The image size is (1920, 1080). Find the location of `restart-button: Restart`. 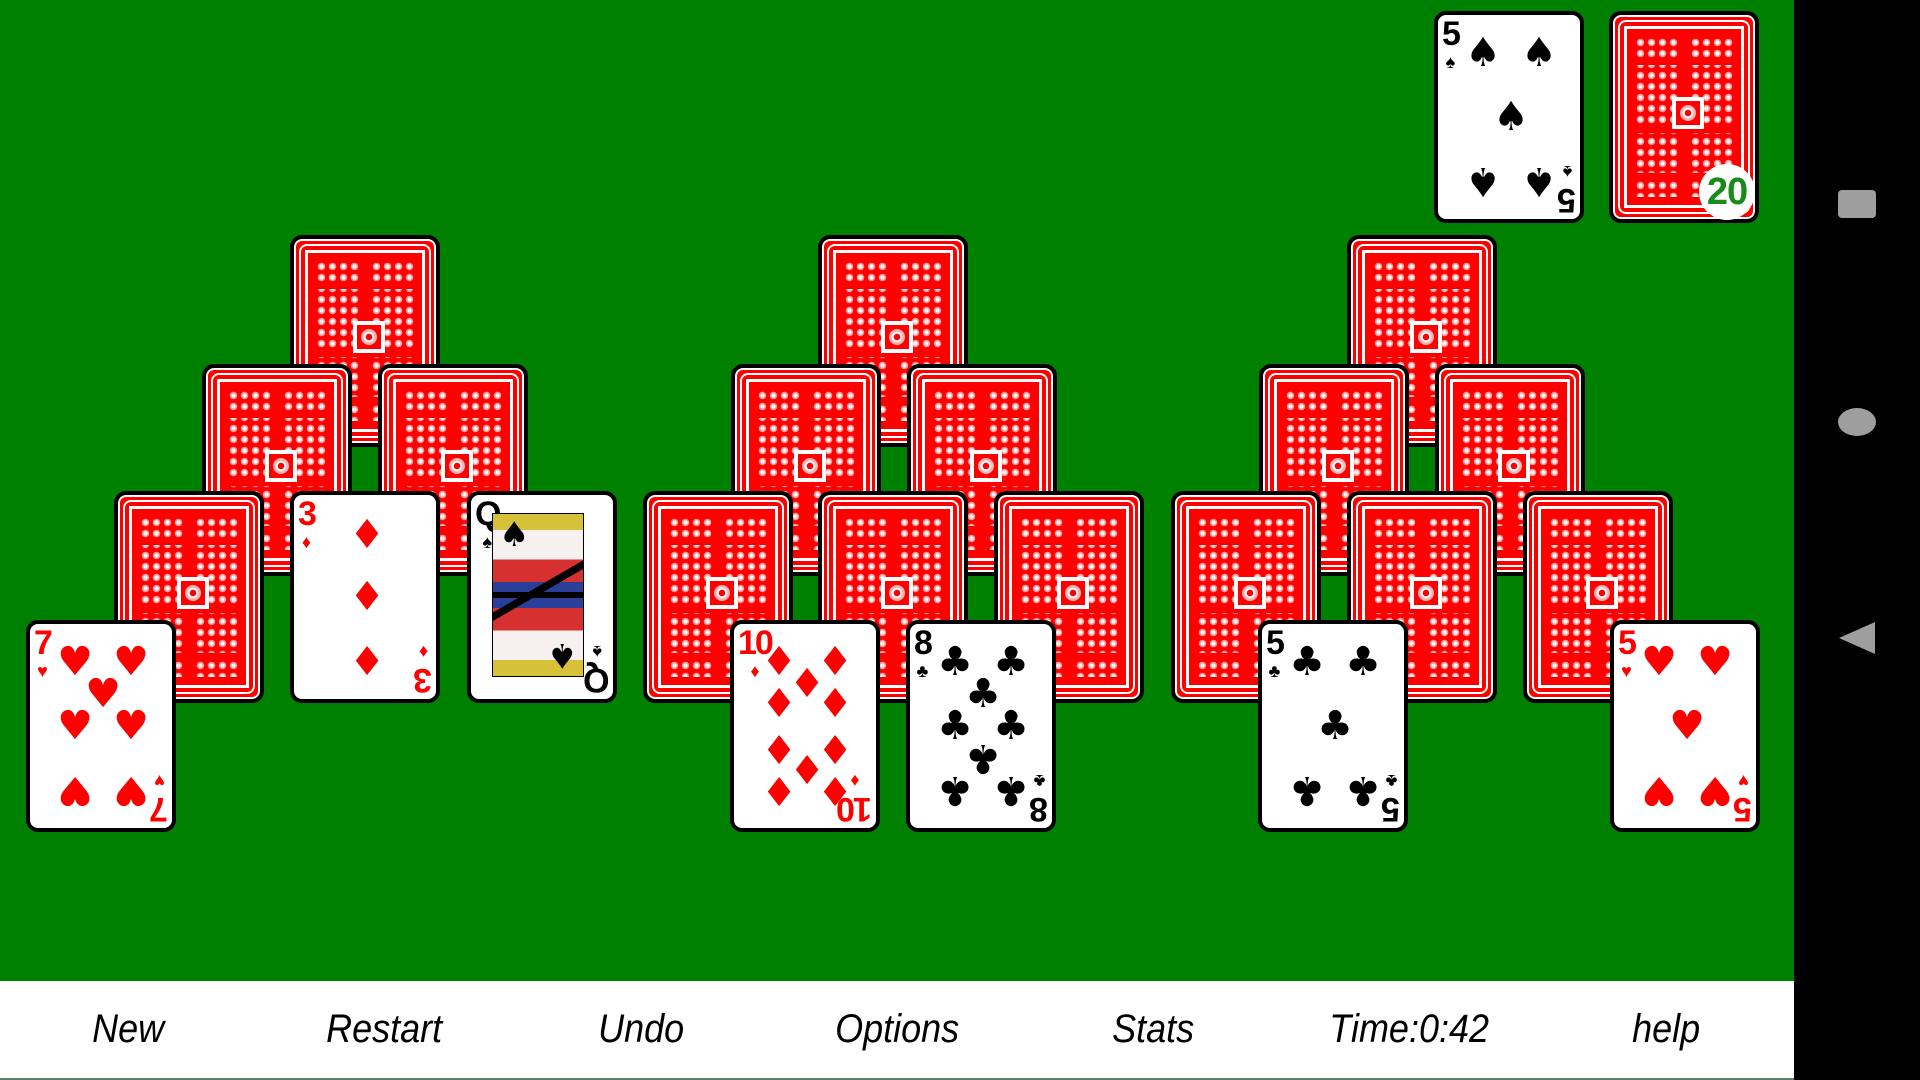

restart-button: Restart is located at coordinates (384, 1029).